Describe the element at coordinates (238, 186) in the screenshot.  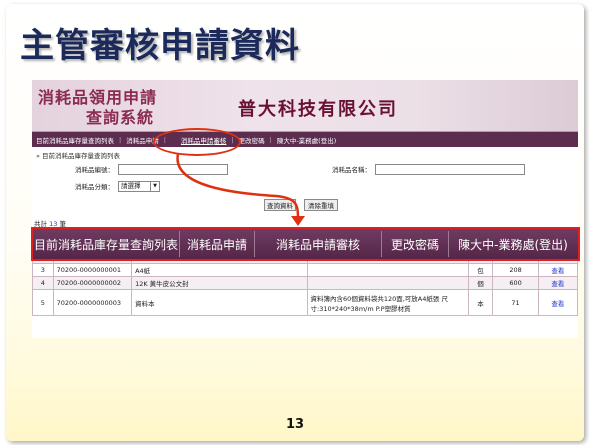
I see `arrow-path` at that location.